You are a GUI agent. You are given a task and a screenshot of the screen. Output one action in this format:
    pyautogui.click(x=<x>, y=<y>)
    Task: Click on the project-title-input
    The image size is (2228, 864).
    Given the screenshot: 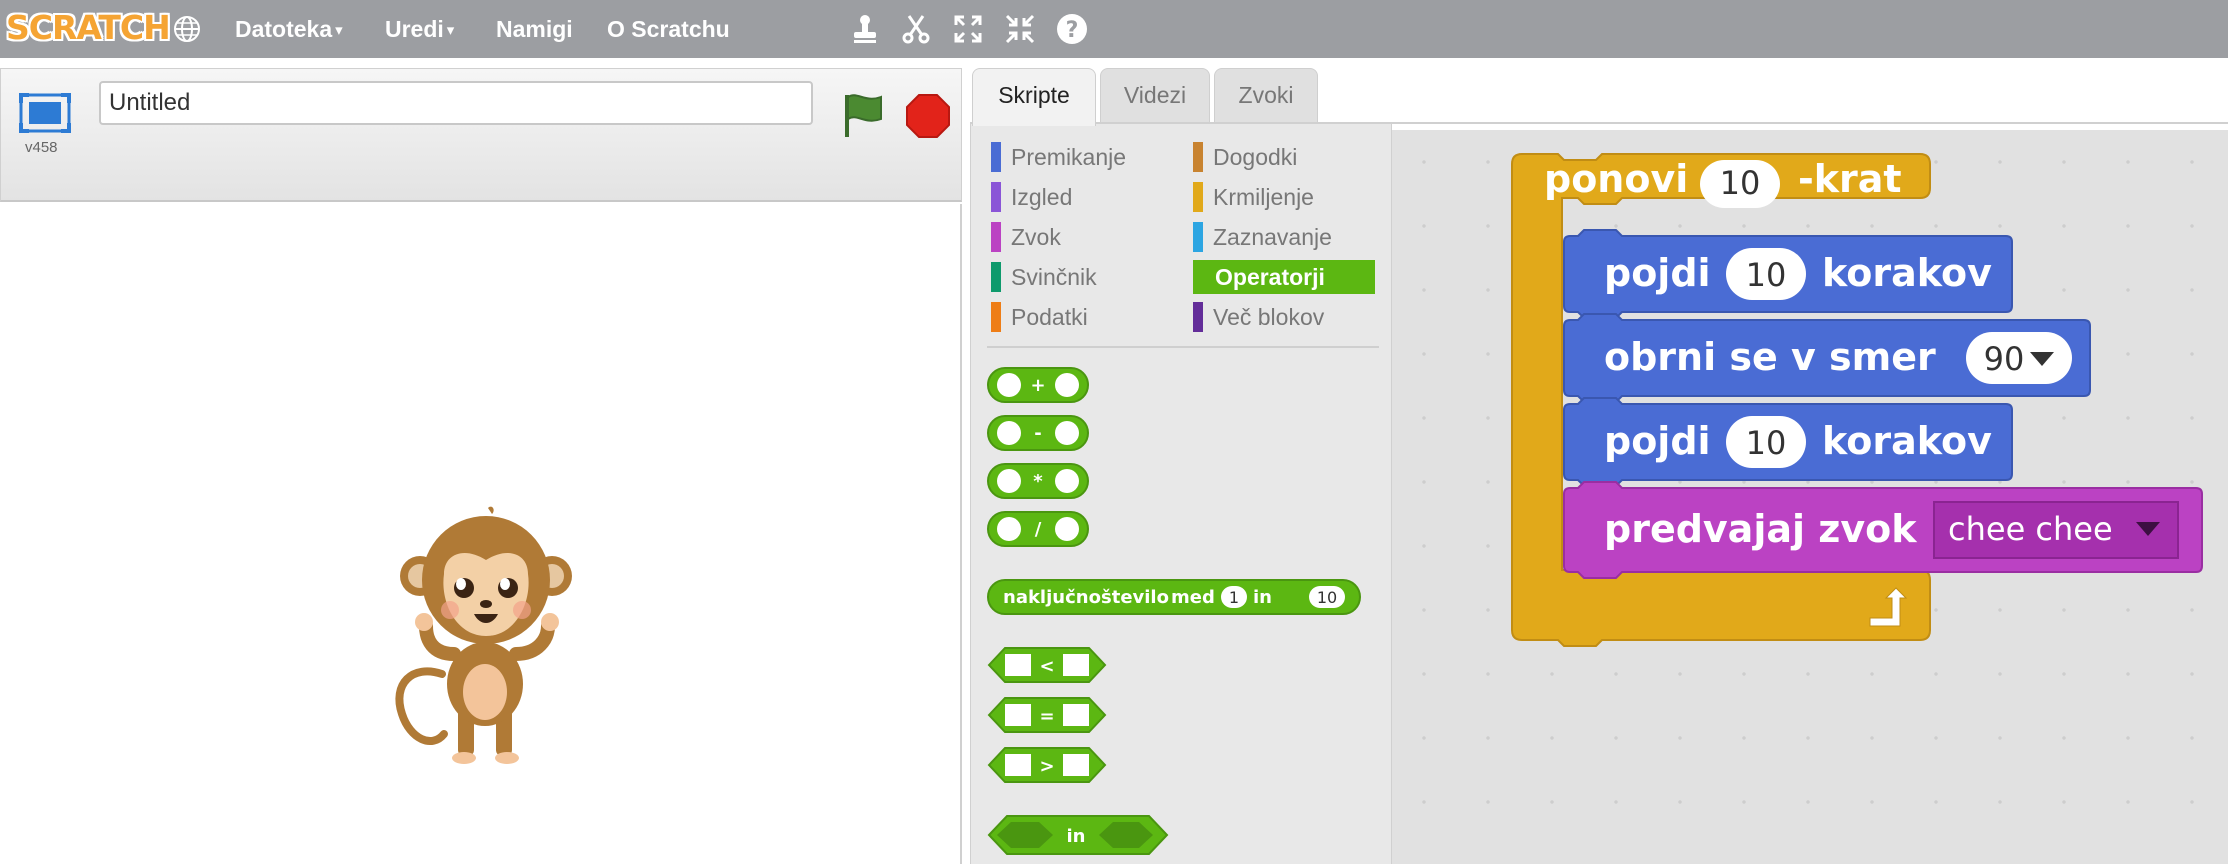 What is the action you would take?
    pyautogui.click(x=456, y=103)
    